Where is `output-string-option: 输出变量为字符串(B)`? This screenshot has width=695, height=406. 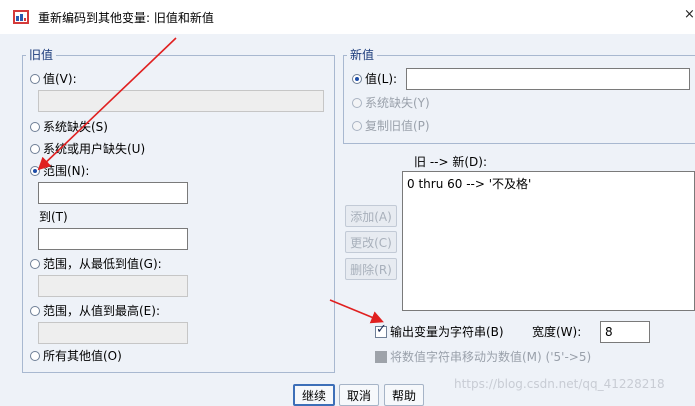 output-string-option: 输出变量为字符串(B) is located at coordinates (439, 331).